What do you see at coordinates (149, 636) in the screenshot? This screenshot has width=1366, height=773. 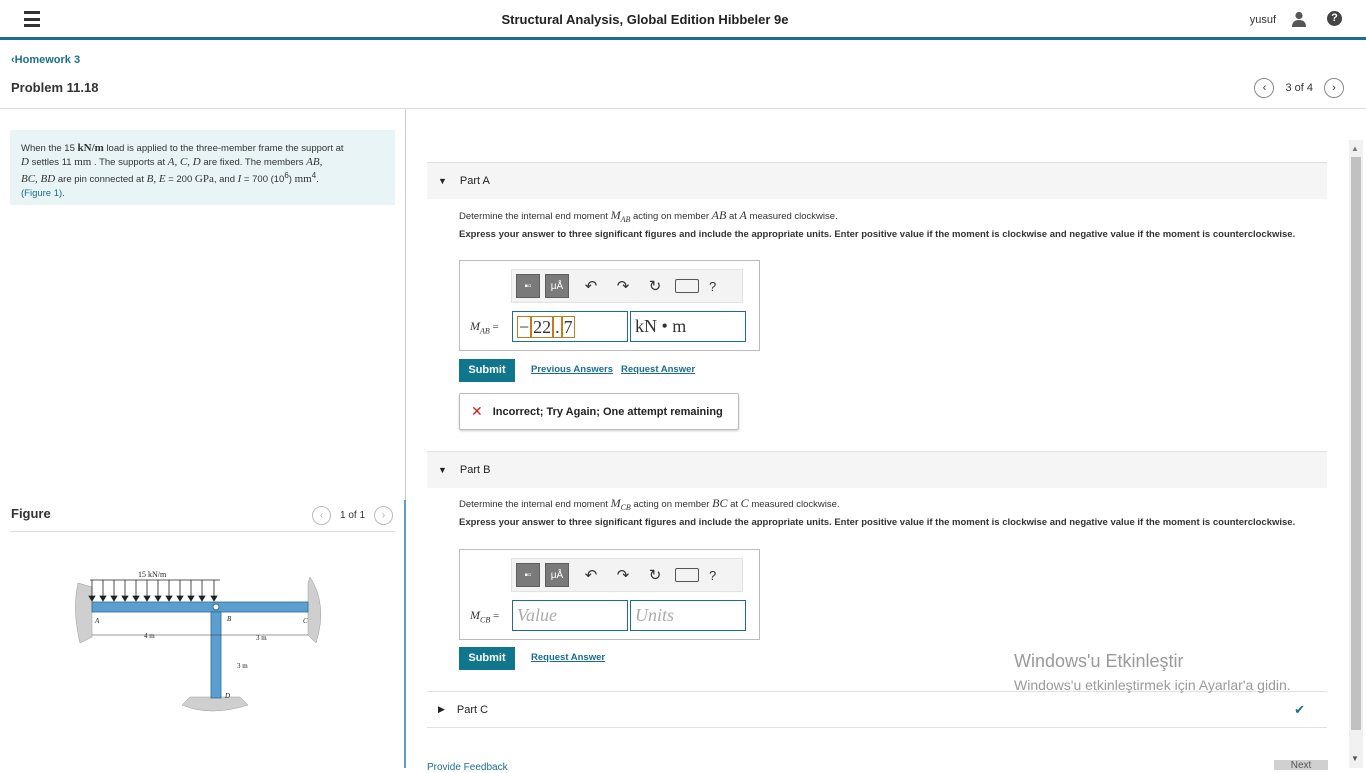 I see `svg-text: 4 m` at bounding box center [149, 636].